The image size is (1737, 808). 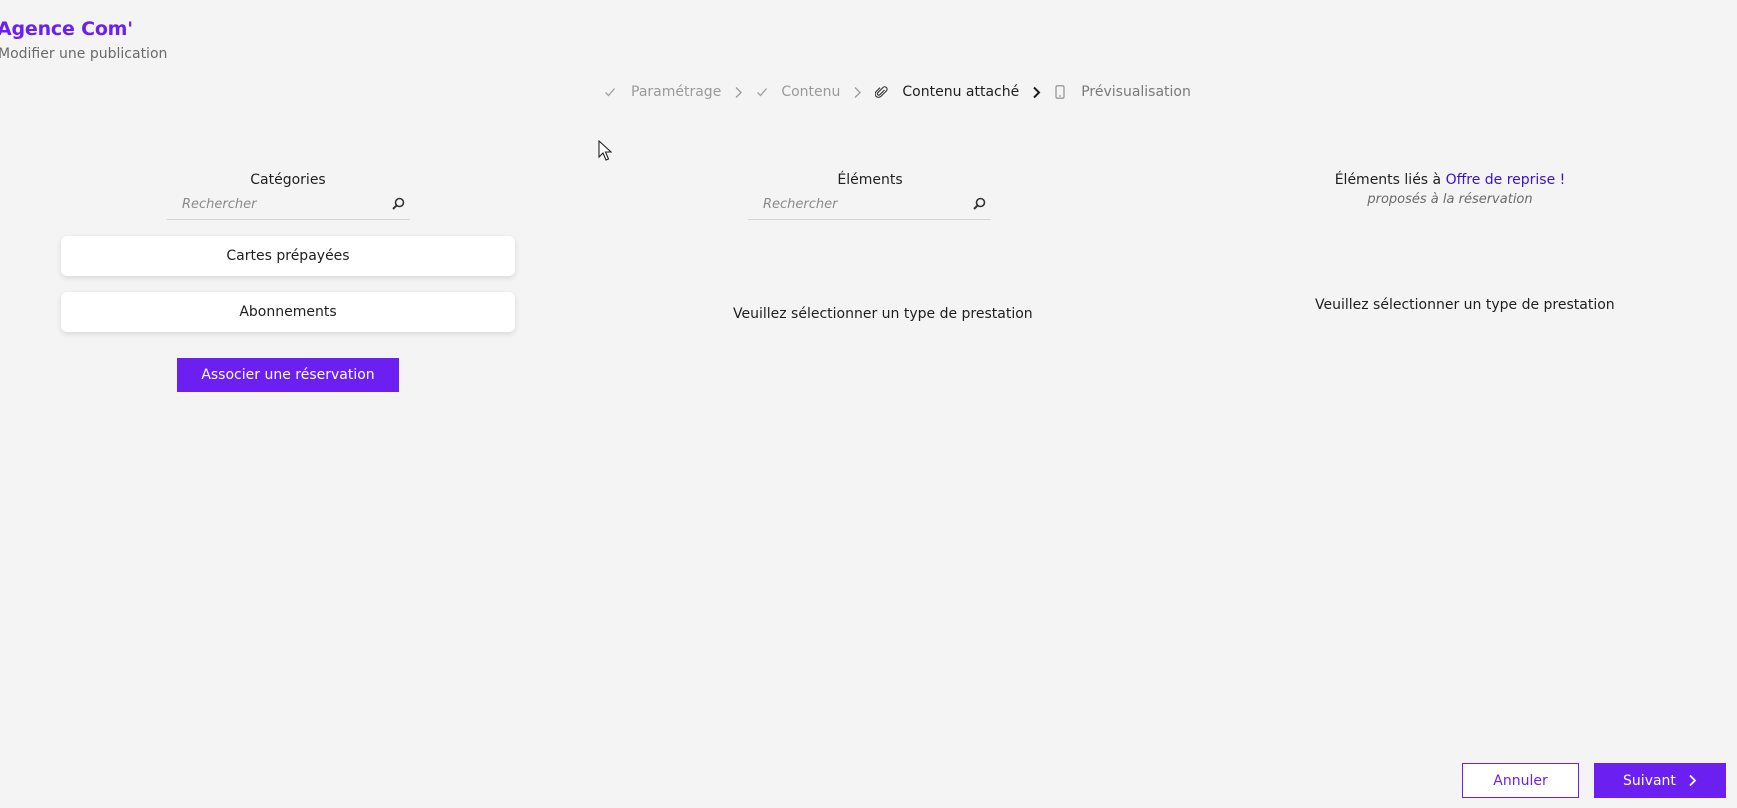 I want to click on paperclip-icon, so click(x=881, y=92).